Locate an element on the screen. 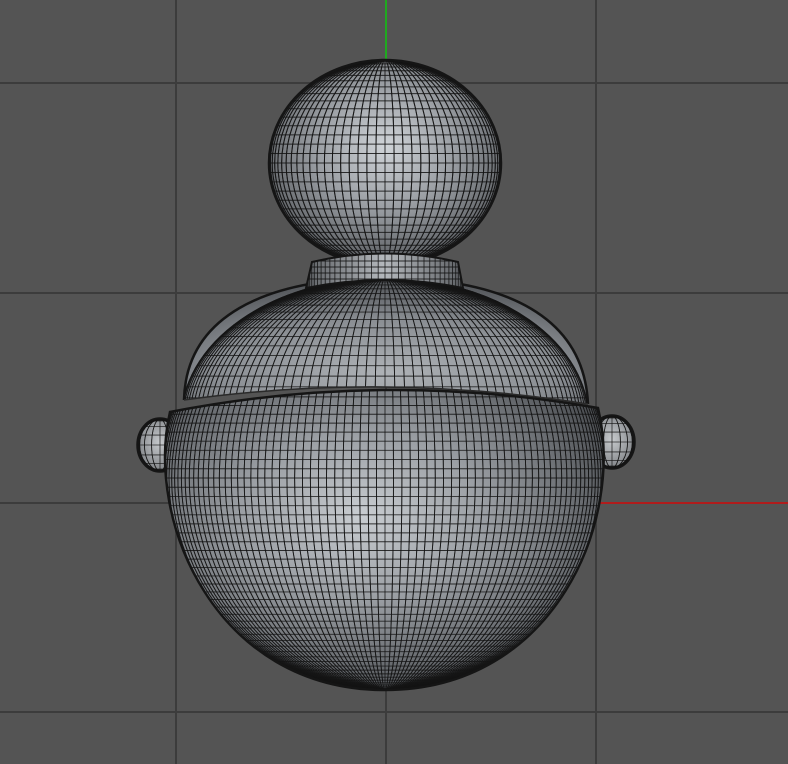 The width and height of the screenshot is (788, 764). top-bulb is located at coordinates (385, 163).